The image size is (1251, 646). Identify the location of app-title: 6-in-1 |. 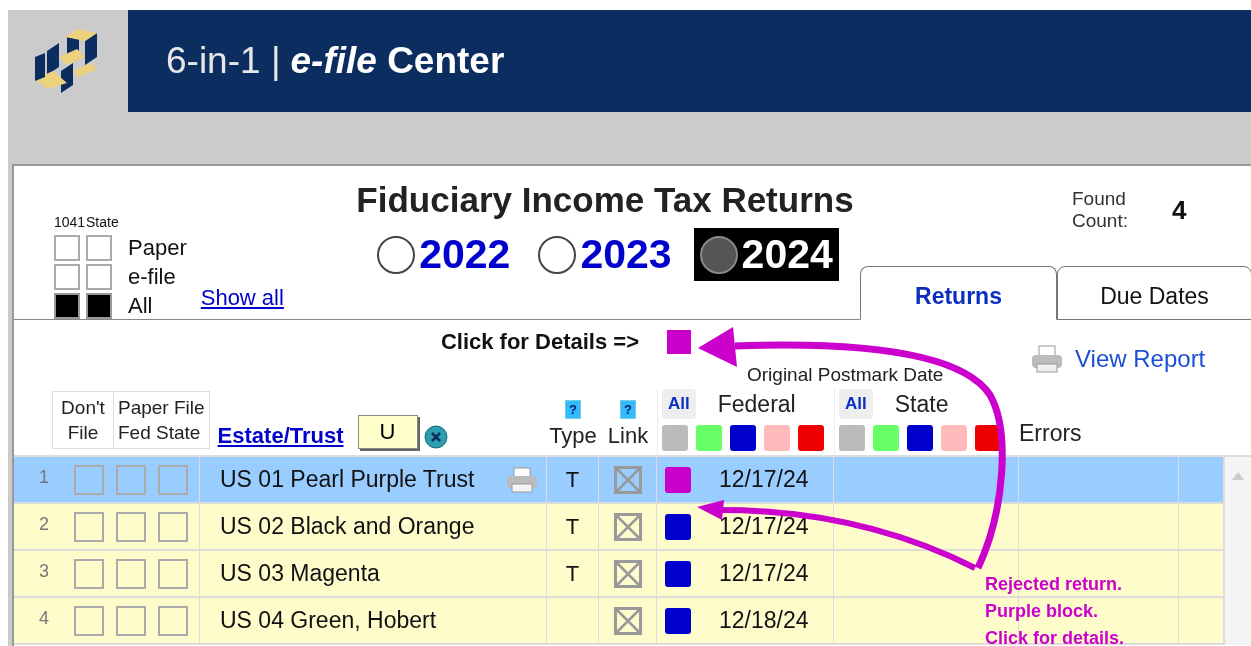
(223, 61).